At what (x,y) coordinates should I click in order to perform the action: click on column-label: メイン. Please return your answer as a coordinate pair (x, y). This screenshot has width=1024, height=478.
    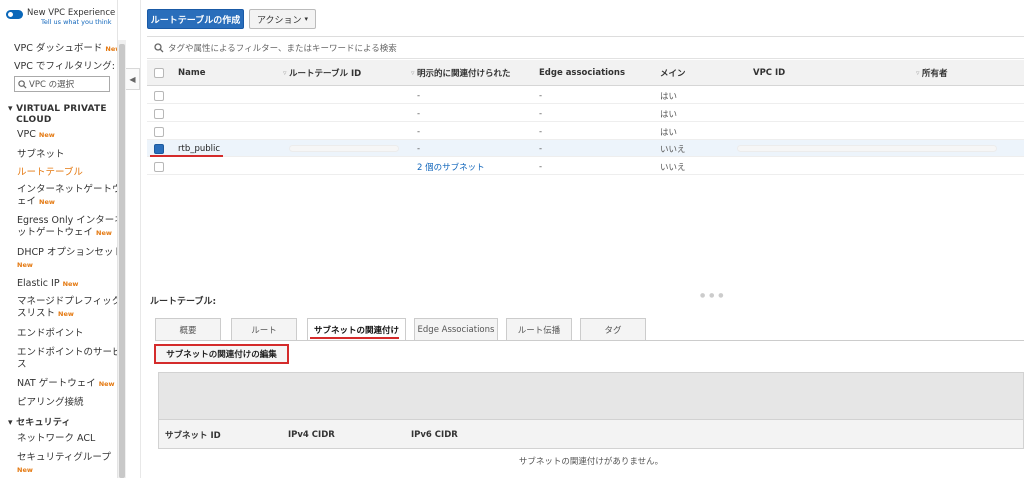
    Looking at the image, I should click on (673, 74).